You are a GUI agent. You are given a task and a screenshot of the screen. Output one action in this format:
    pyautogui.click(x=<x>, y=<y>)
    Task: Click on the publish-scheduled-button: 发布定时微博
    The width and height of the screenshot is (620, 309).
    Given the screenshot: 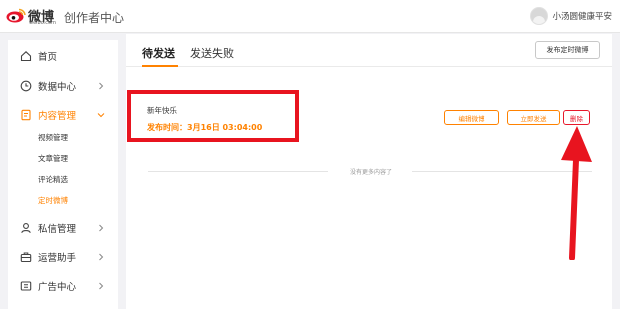 What is the action you would take?
    pyautogui.click(x=567, y=50)
    